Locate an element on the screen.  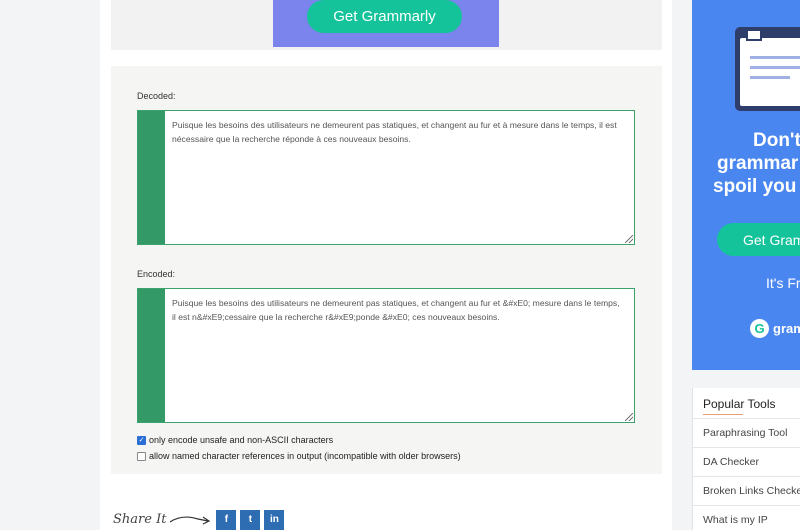
side-ad-cta-button: Get Gram is located at coordinates (758, 239).